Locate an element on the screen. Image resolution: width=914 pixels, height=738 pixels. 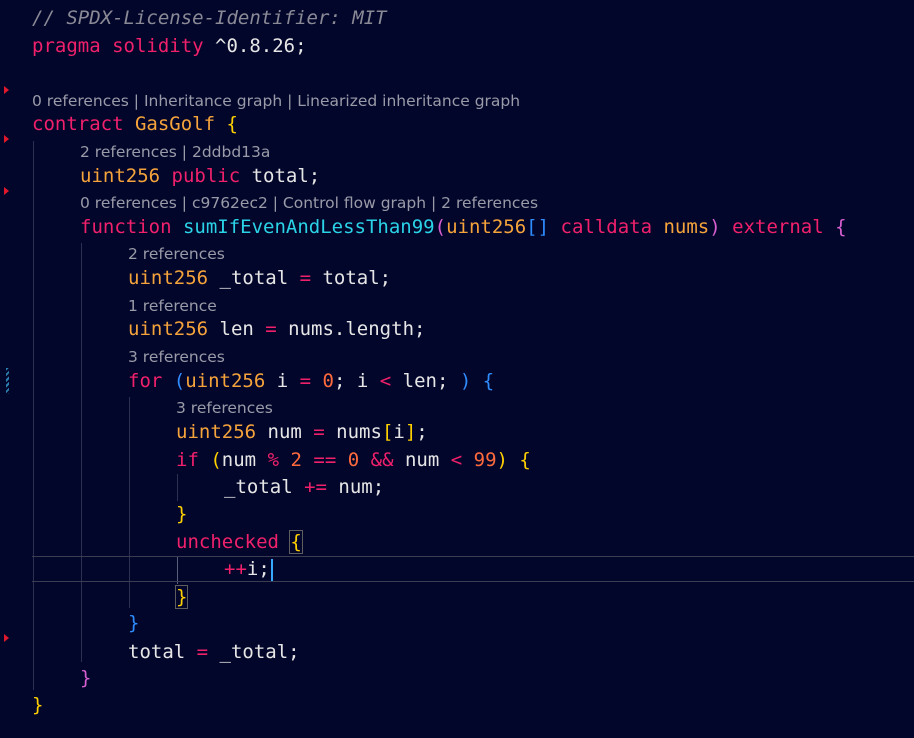
code-token: 0 is located at coordinates (353, 460).